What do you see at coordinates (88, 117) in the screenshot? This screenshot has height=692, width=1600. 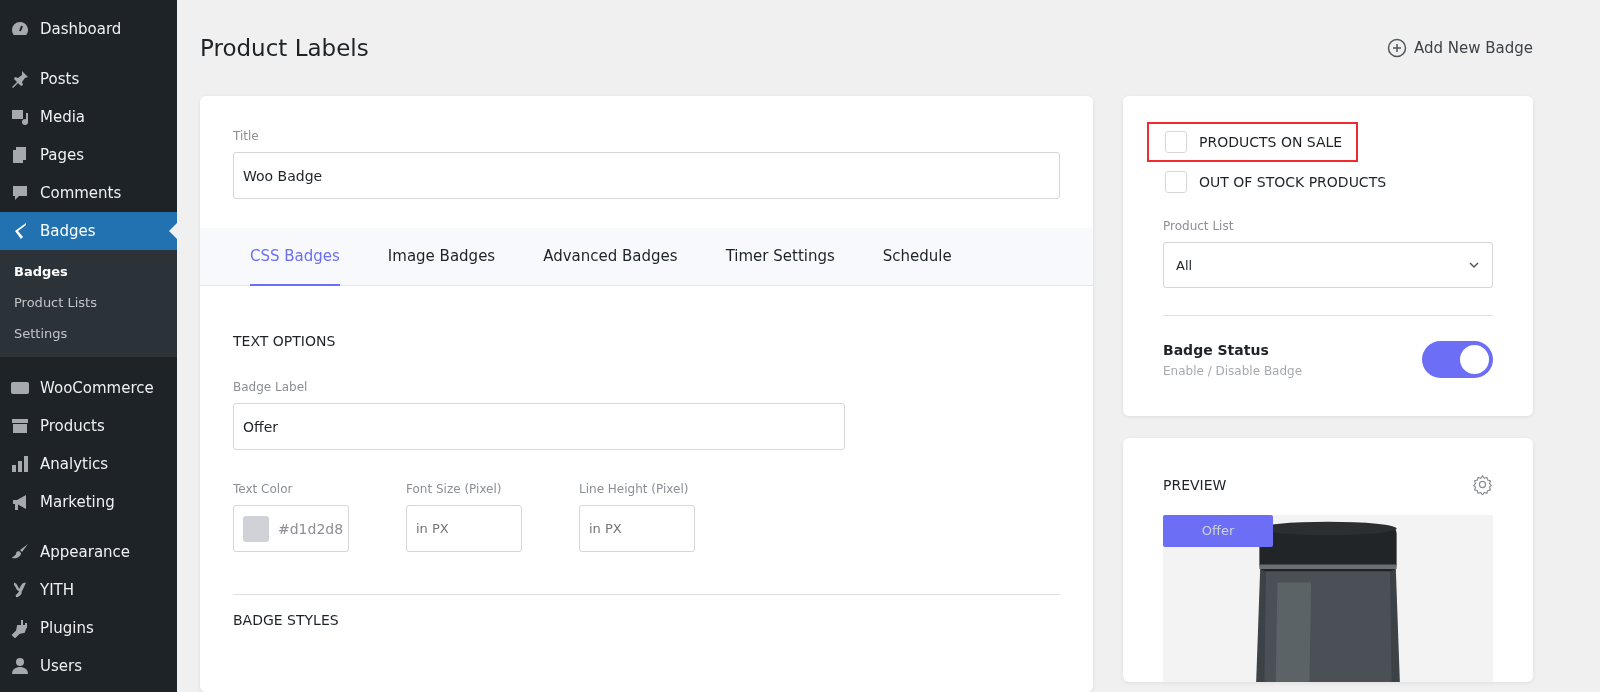 I see `menu-item: Media` at bounding box center [88, 117].